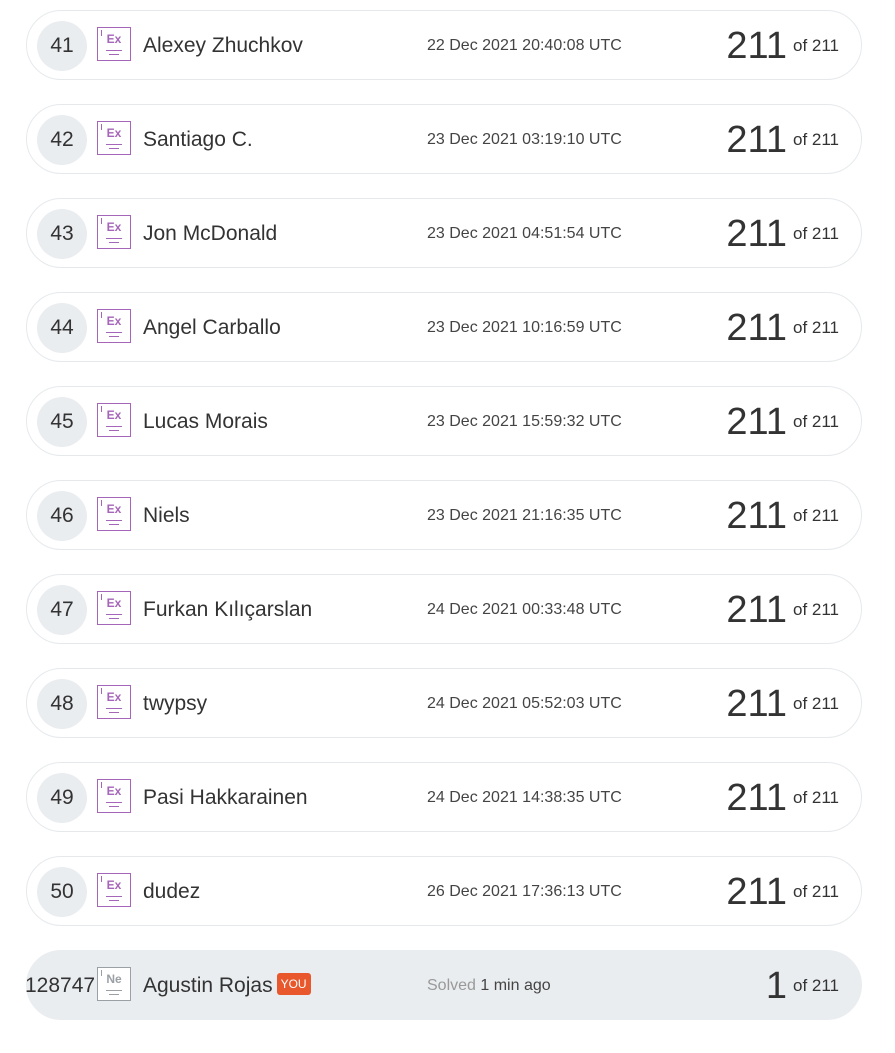 The image size is (895, 1053). What do you see at coordinates (166, 516) in the screenshot?
I see `user-name: Niels` at bounding box center [166, 516].